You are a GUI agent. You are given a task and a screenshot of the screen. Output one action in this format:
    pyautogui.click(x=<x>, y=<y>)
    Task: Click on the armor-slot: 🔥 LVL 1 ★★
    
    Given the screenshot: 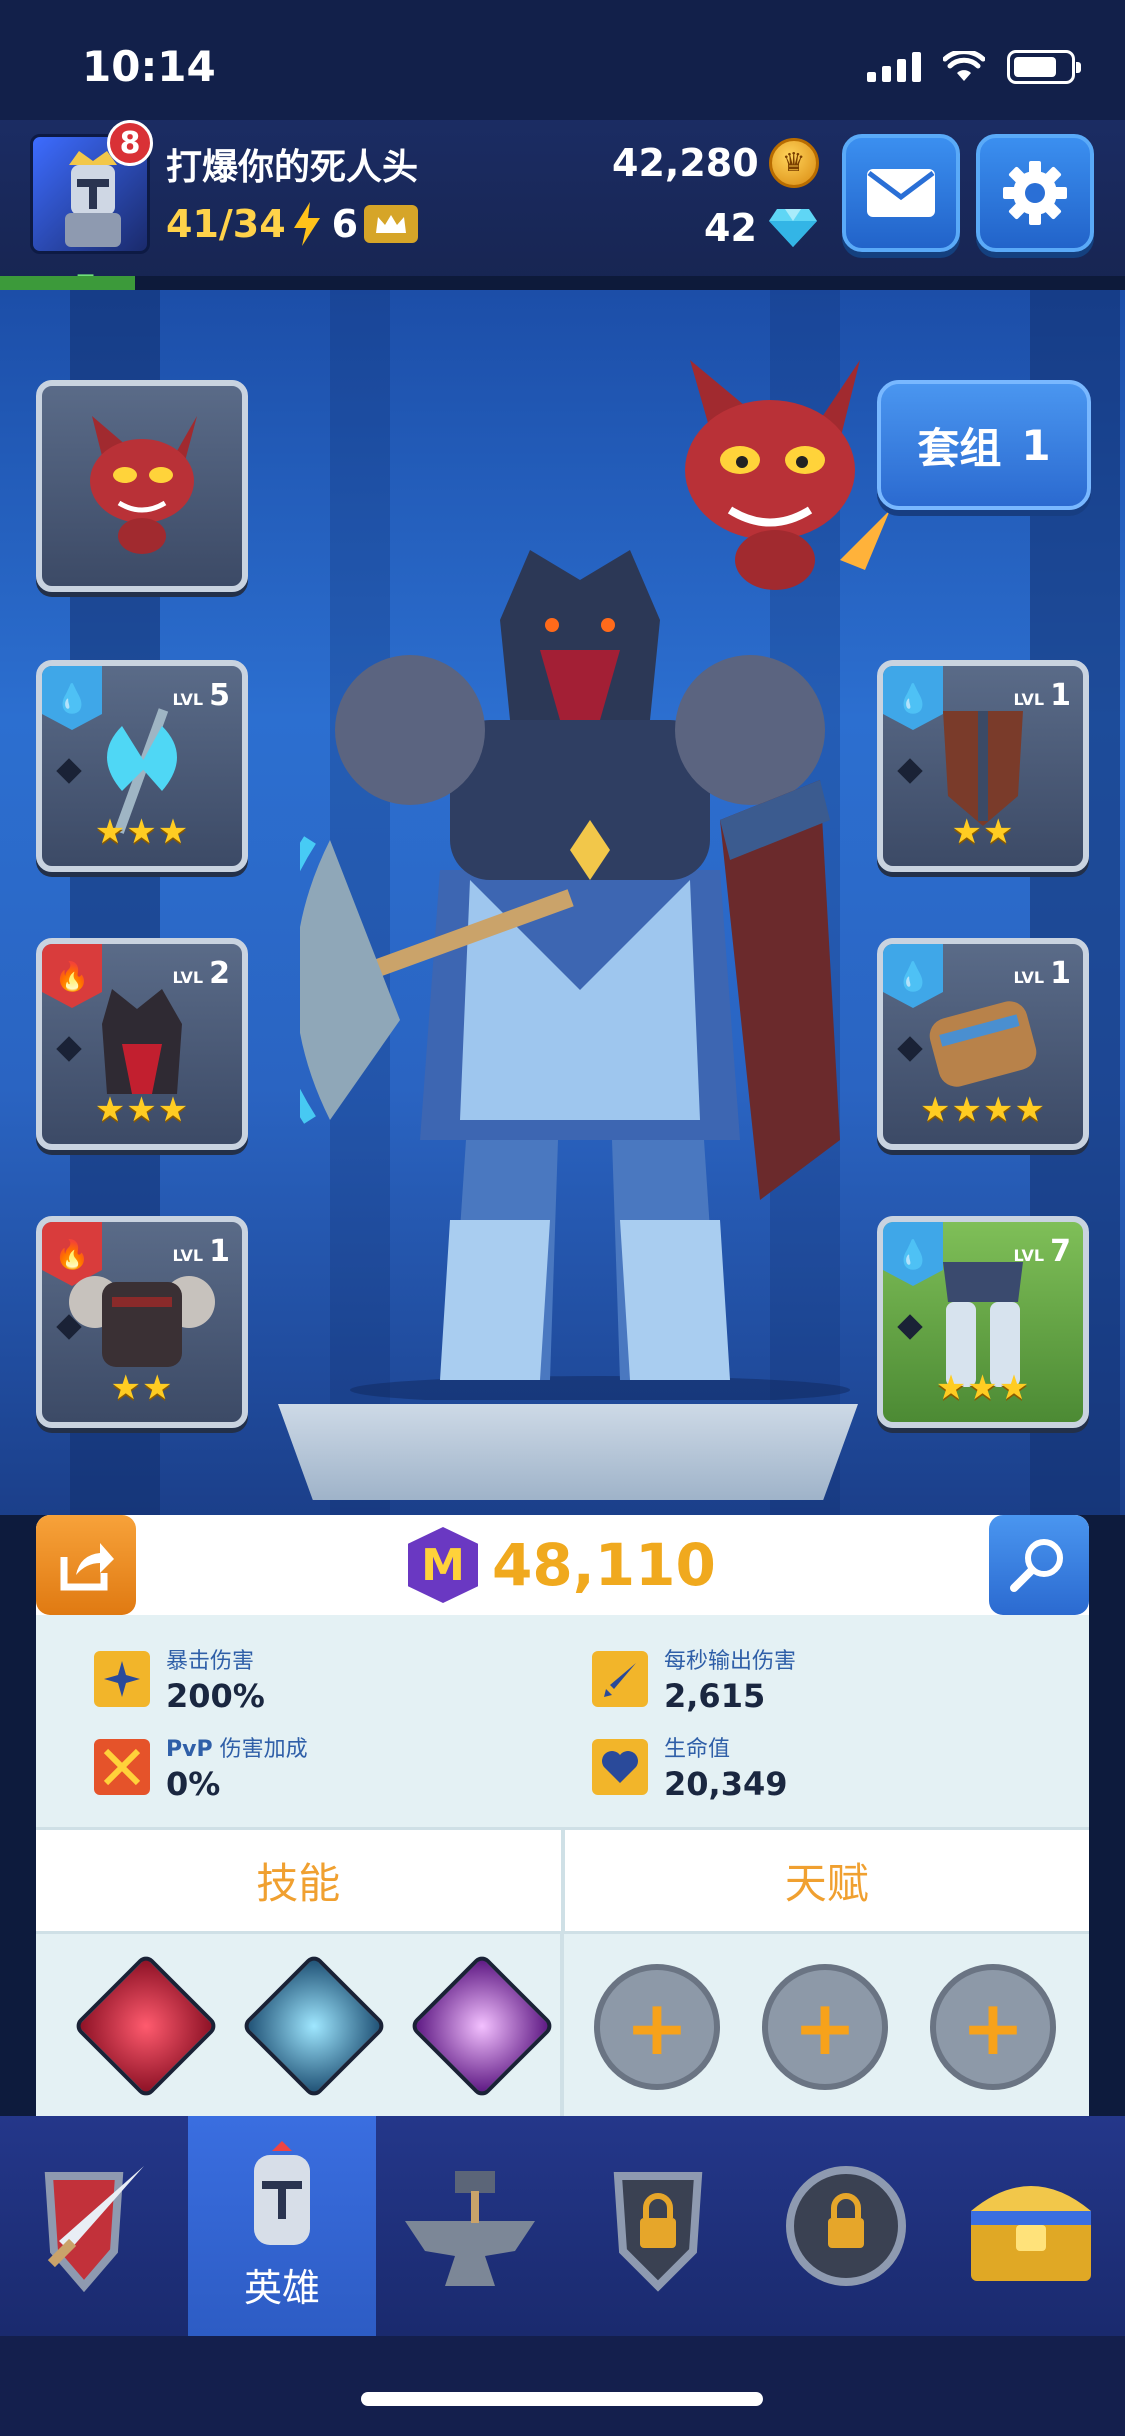 What is the action you would take?
    pyautogui.click(x=142, y=1322)
    